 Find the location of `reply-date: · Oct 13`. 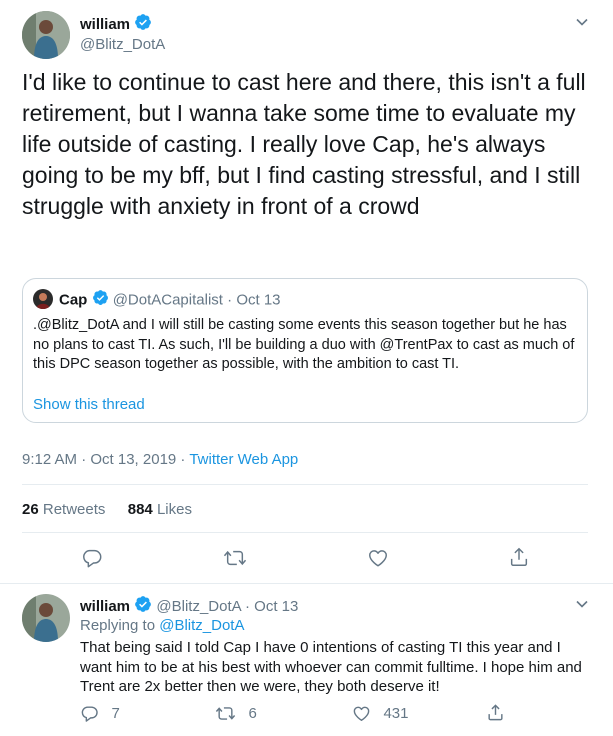

reply-date: · Oct 13 is located at coordinates (271, 606).